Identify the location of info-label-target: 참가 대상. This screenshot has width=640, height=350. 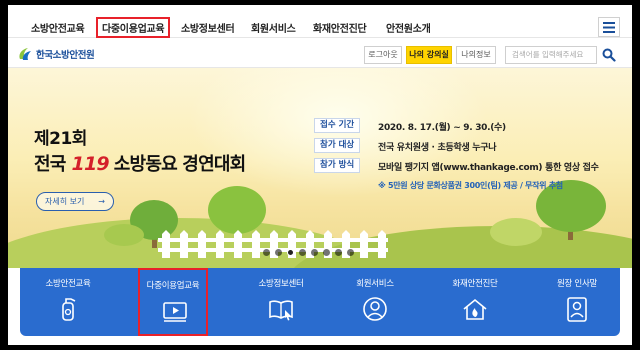
(337, 145).